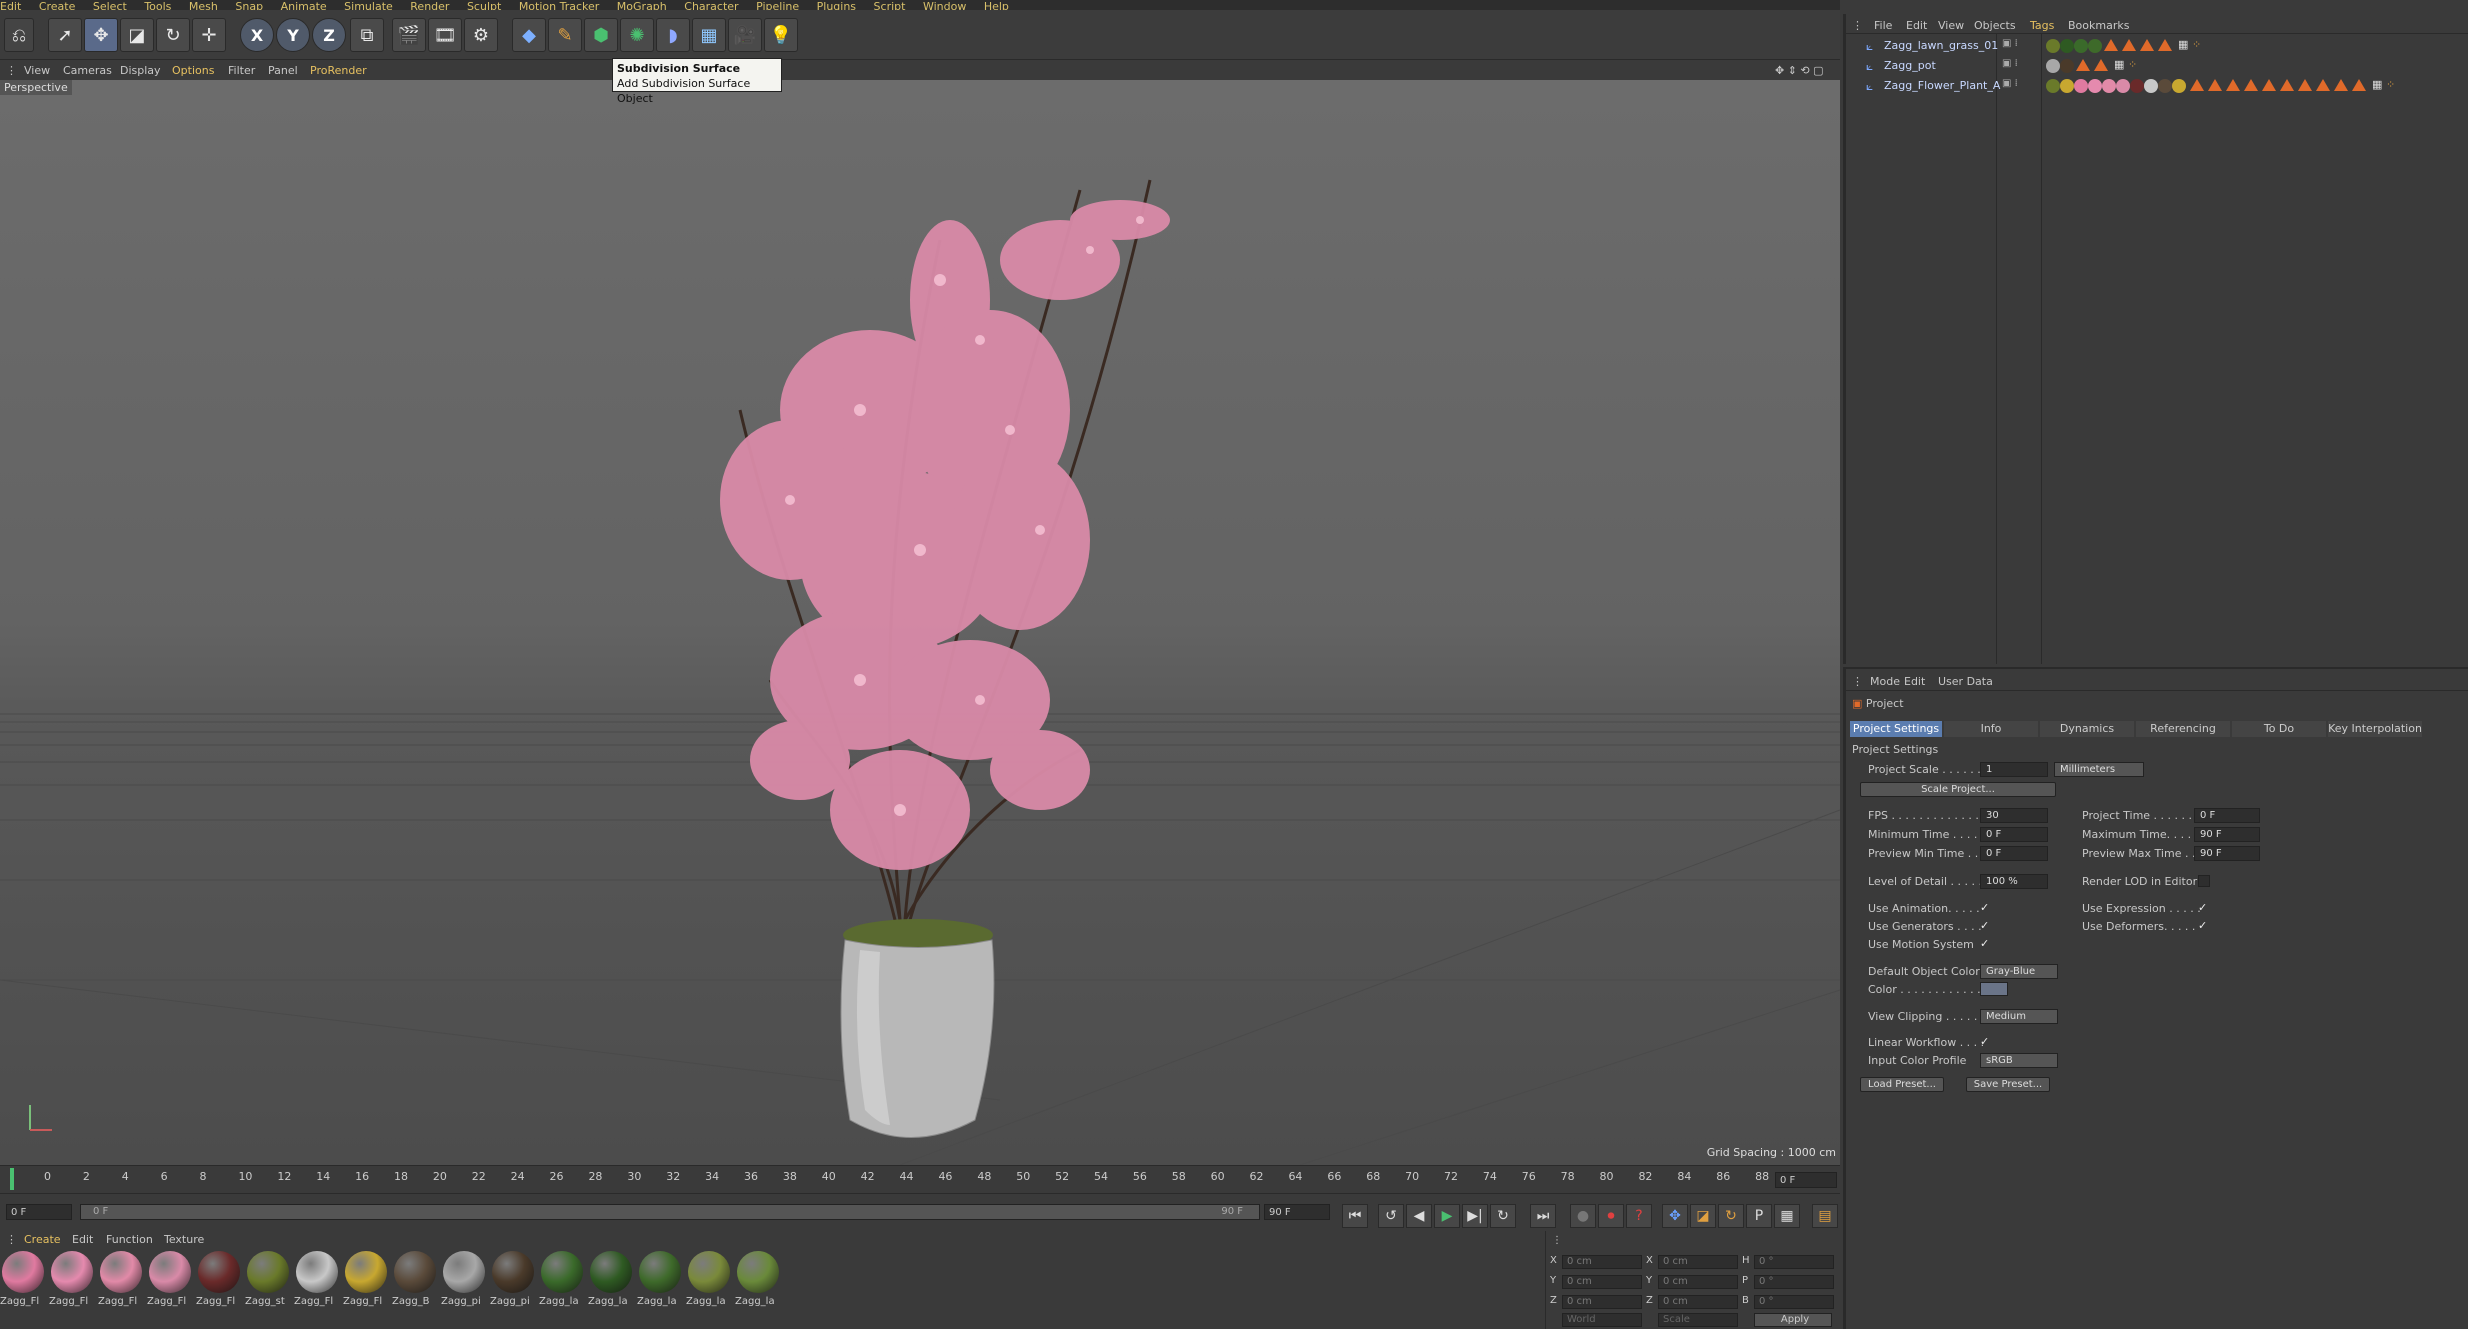  Describe the element at coordinates (1698, 1320) in the screenshot. I see `coord-mode-dropdown: Scale` at that location.